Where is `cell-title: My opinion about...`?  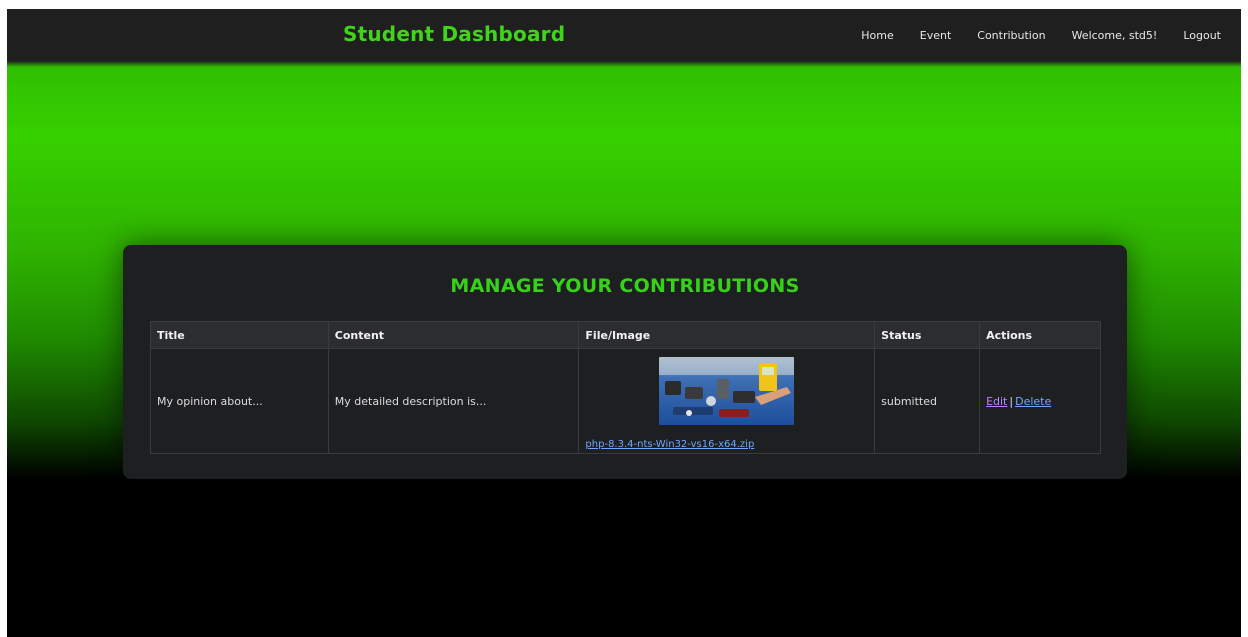 cell-title: My opinion about... is located at coordinates (239, 401).